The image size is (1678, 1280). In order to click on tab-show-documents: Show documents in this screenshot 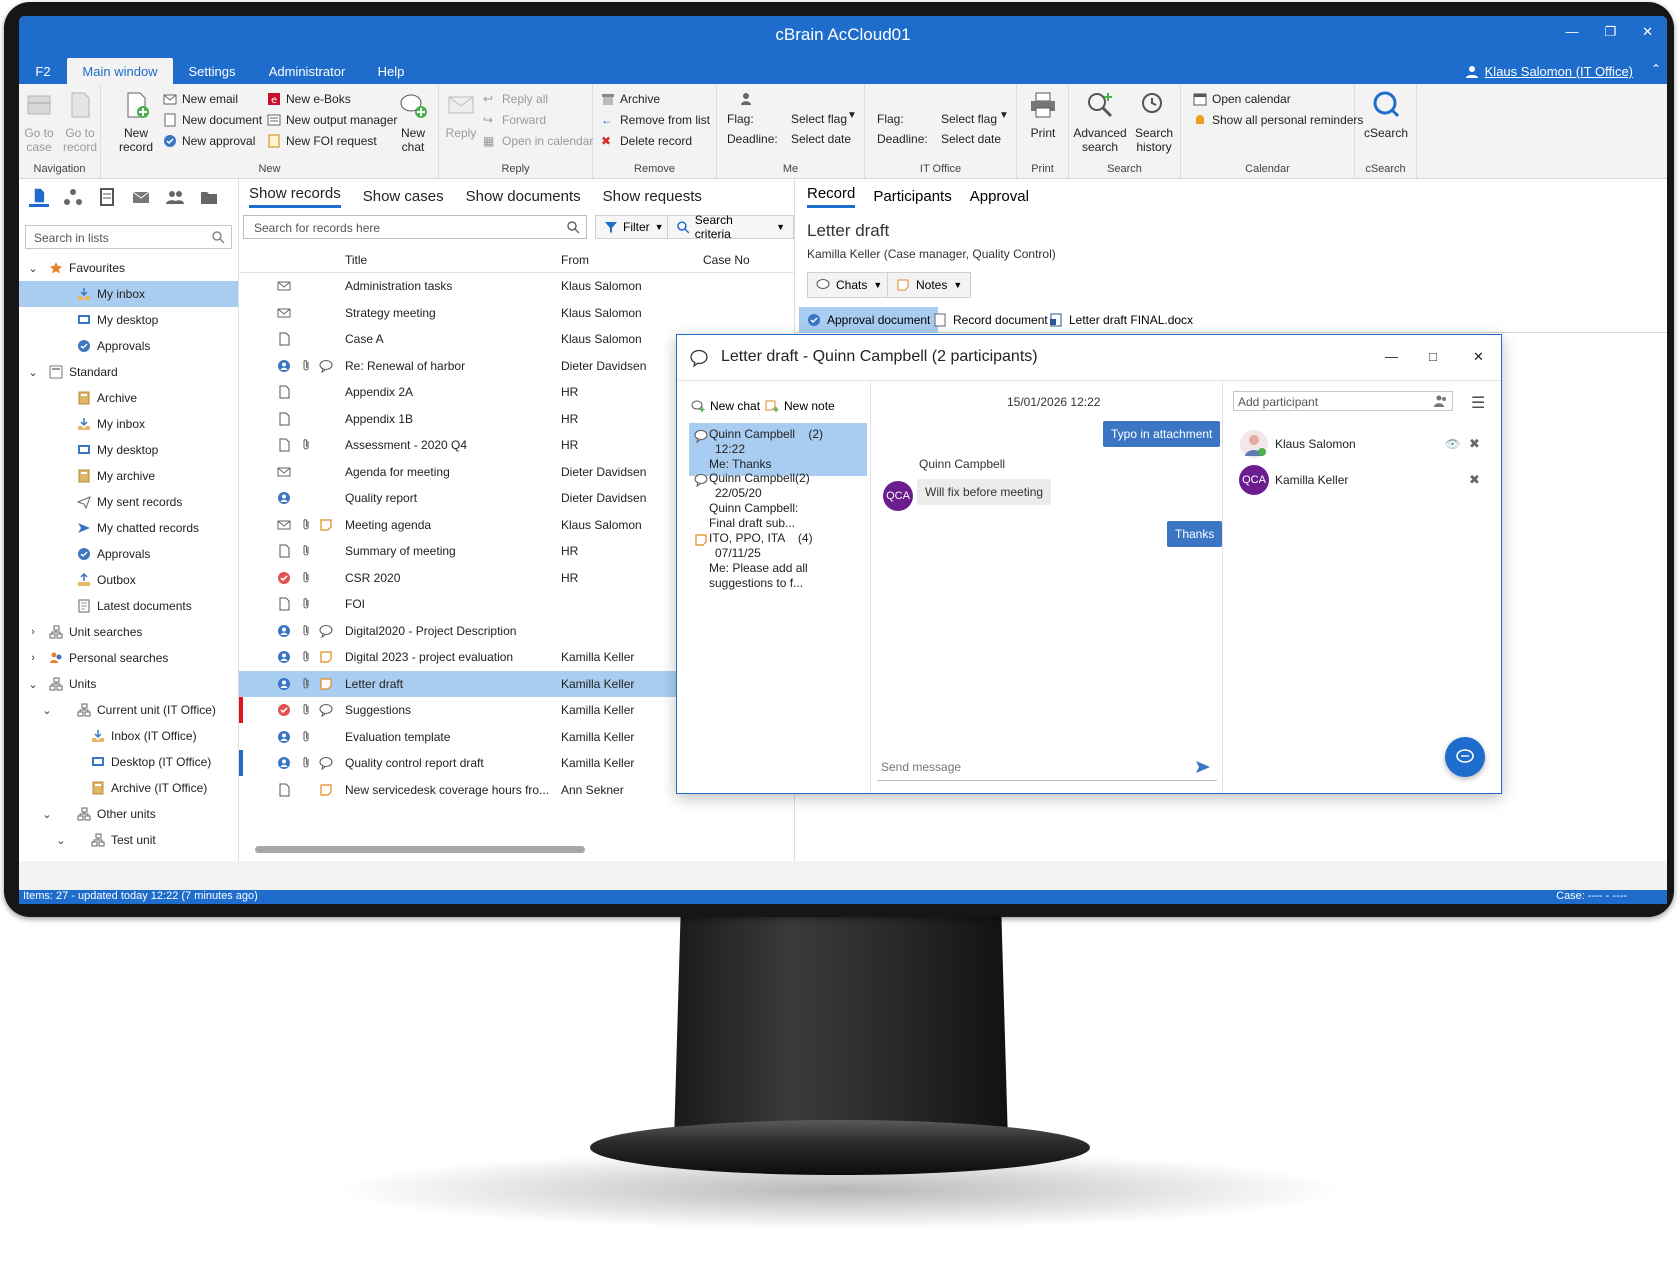, I will do `click(523, 196)`.